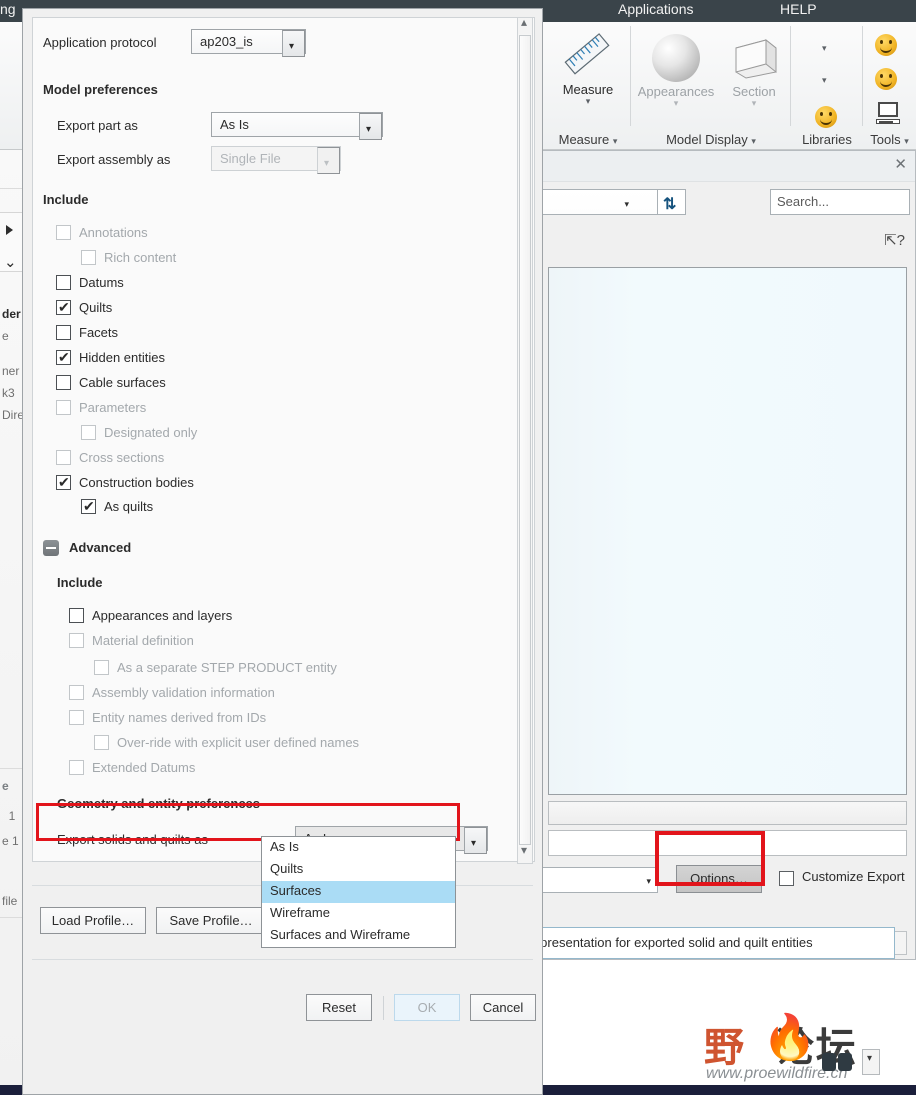 The width and height of the screenshot is (916, 1095). What do you see at coordinates (339, 1007) in the screenshot?
I see `reset-button: Reset` at bounding box center [339, 1007].